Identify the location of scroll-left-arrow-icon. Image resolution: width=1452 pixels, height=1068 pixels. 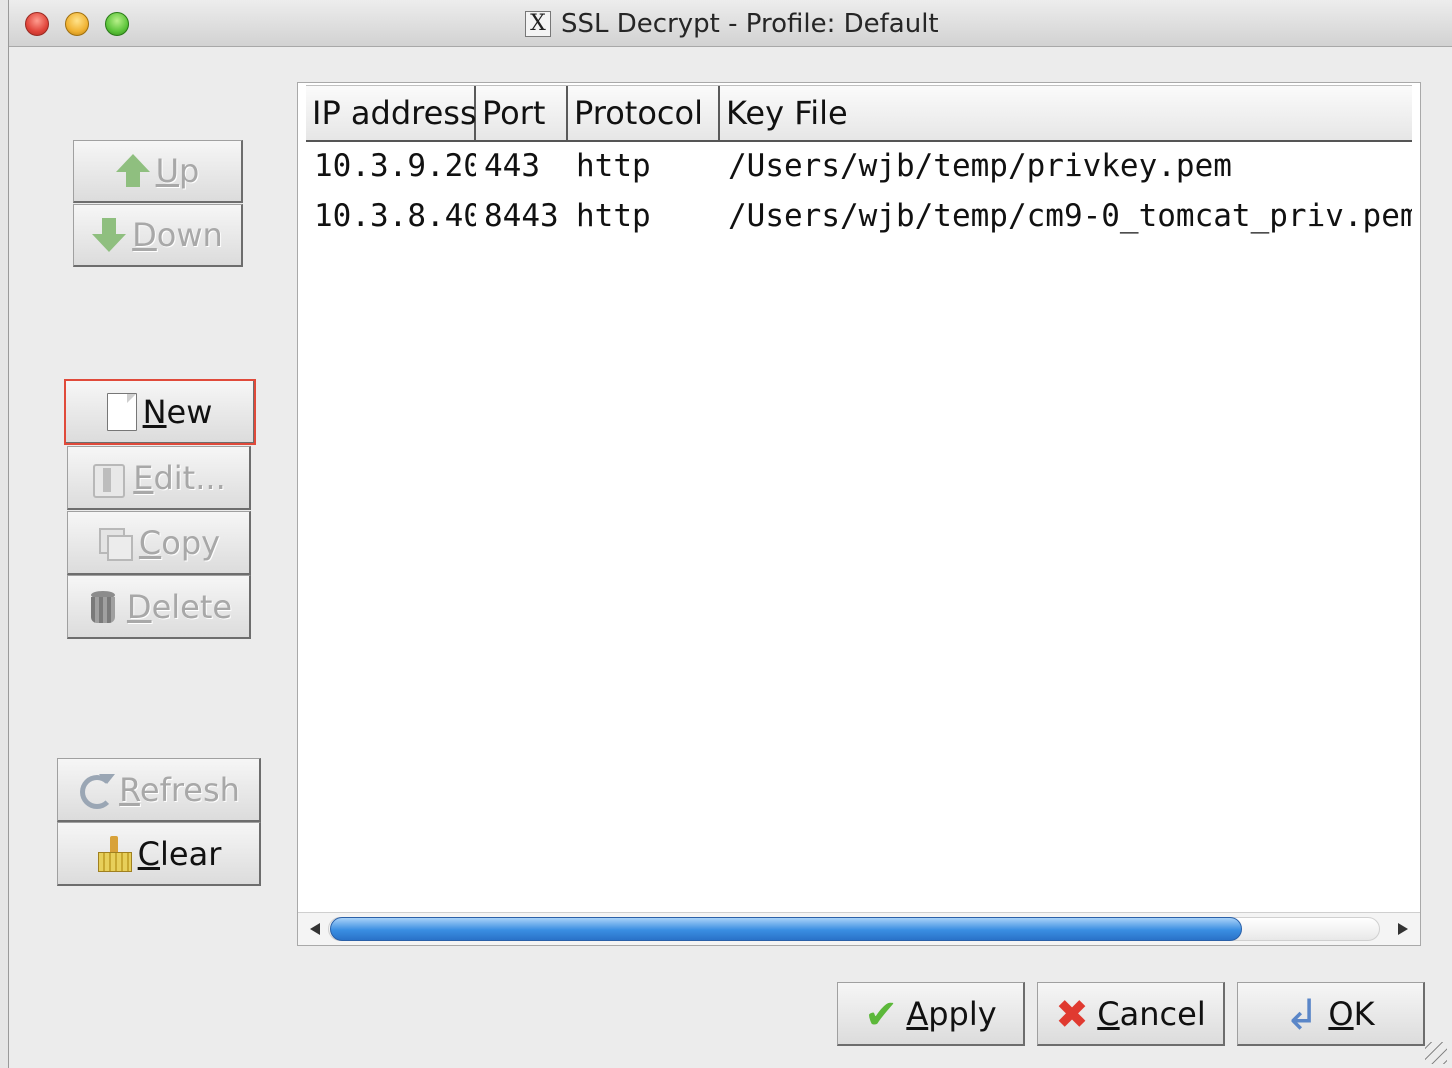
(315, 929).